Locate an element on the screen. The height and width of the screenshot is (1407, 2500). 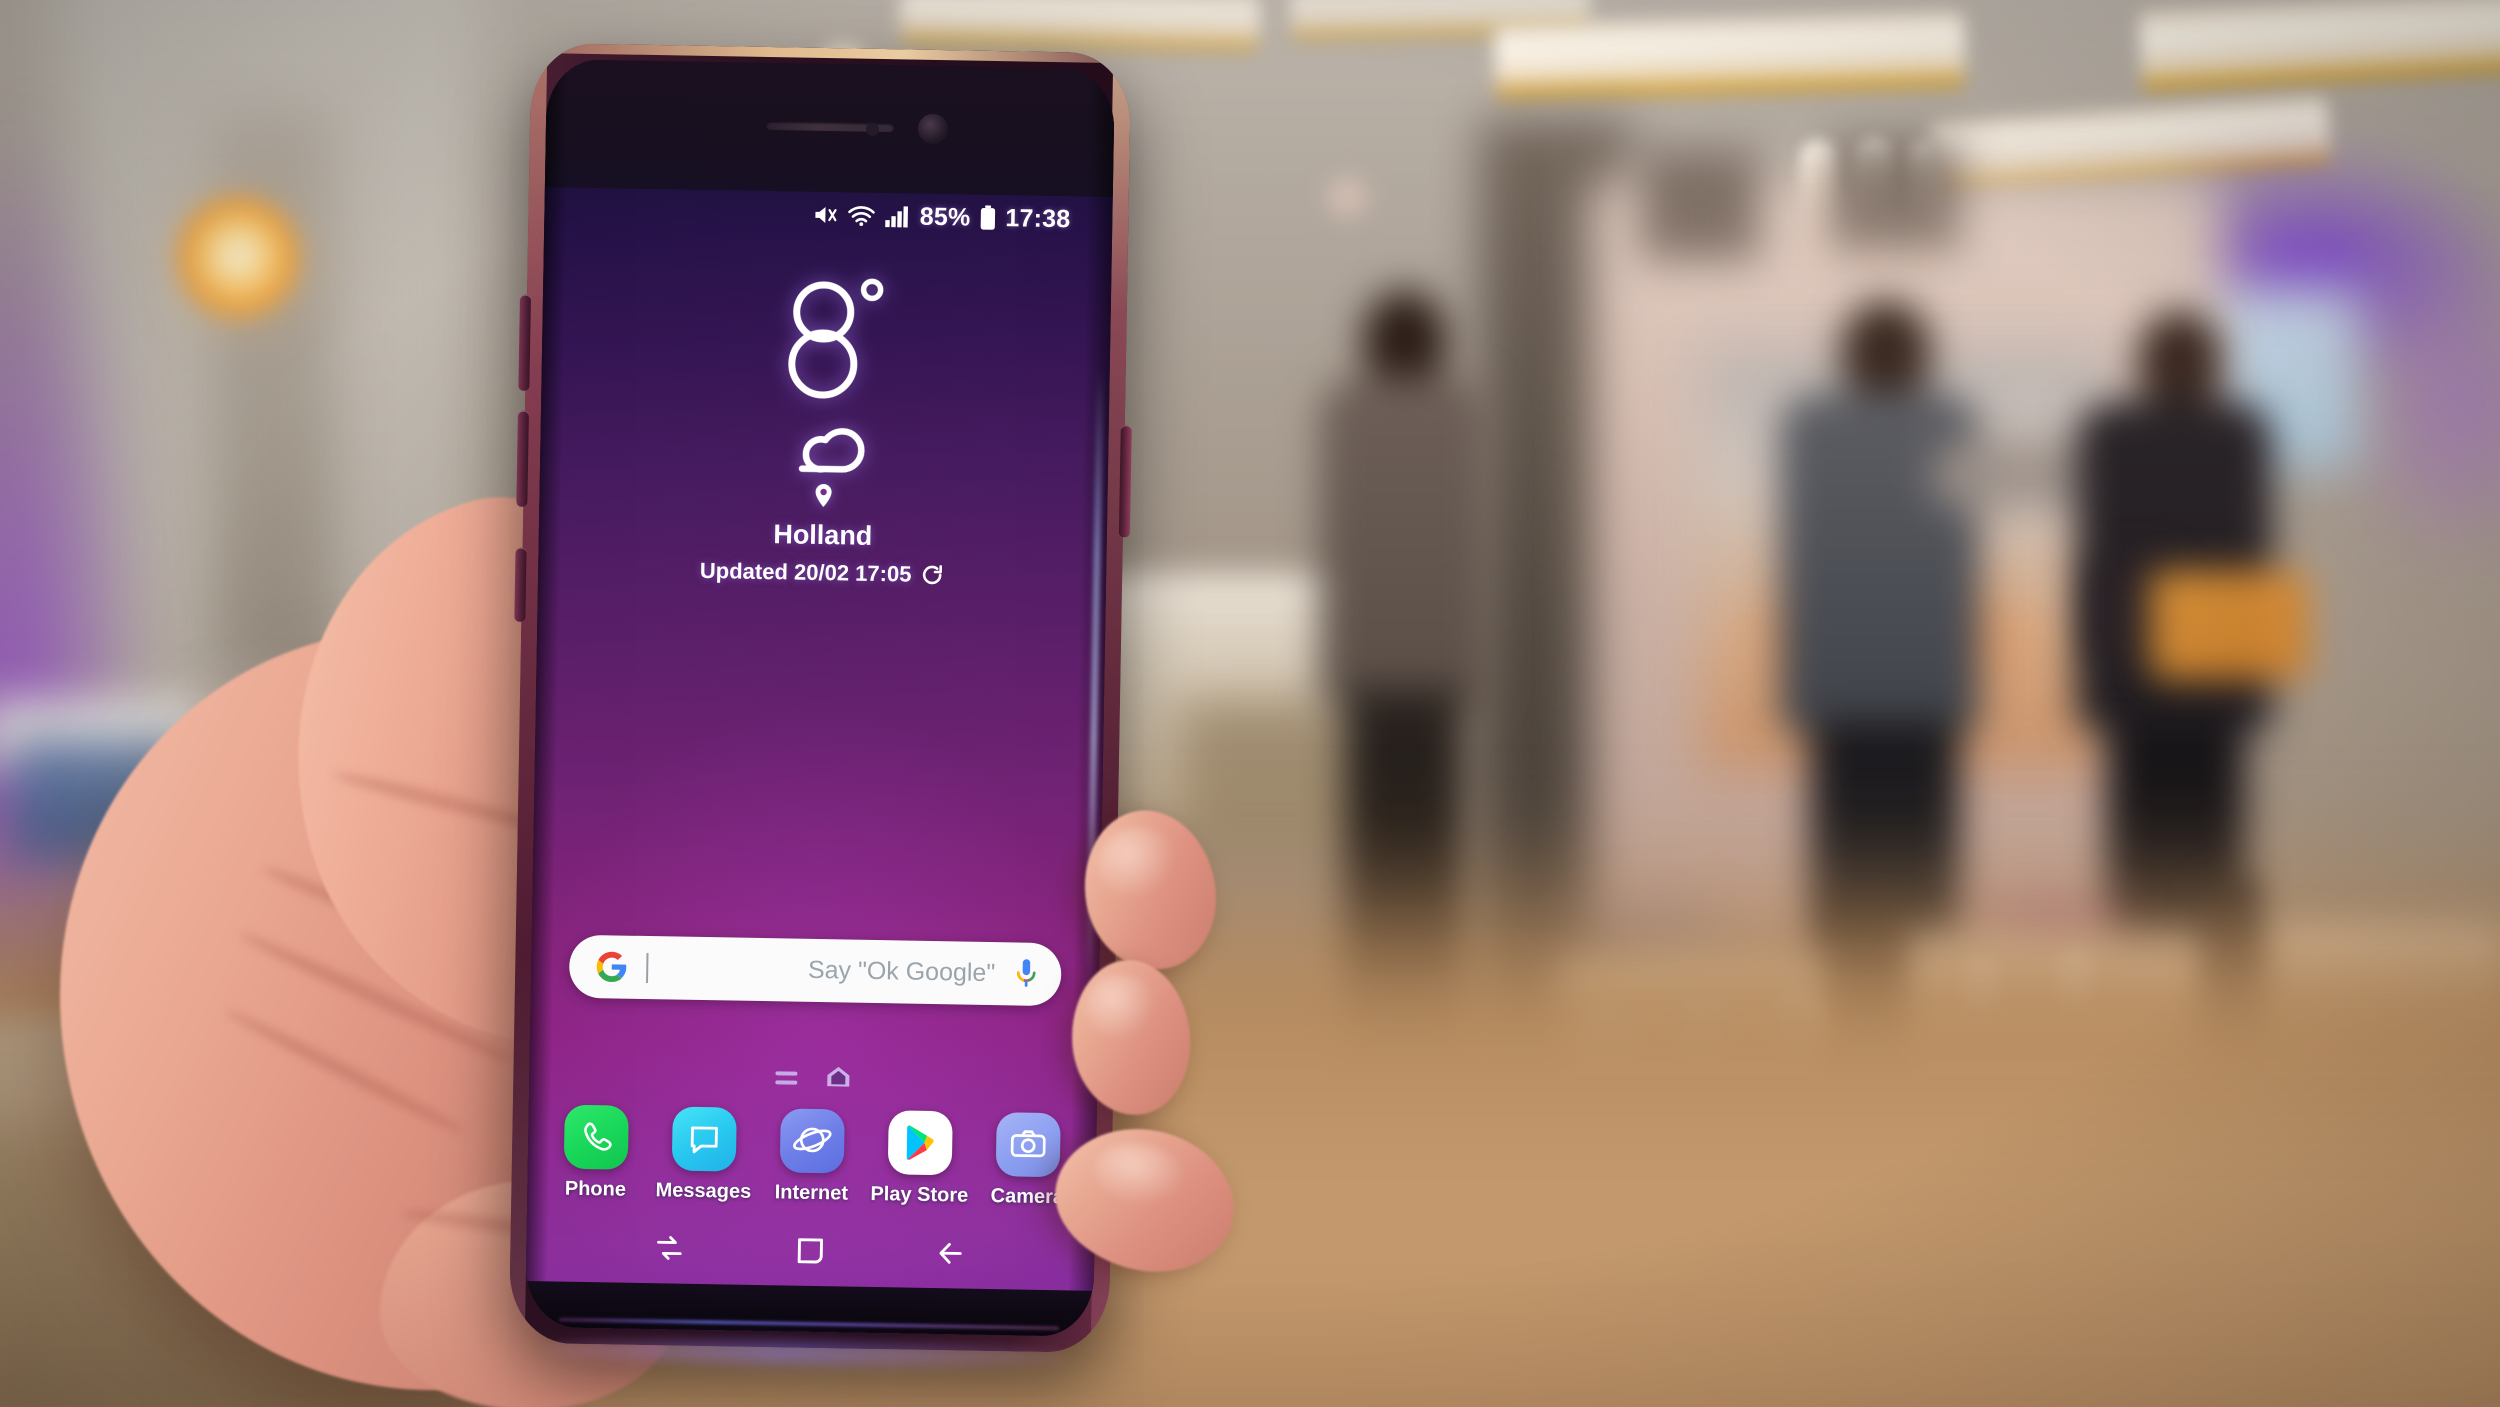
home-icon is located at coordinates (810, 1250).